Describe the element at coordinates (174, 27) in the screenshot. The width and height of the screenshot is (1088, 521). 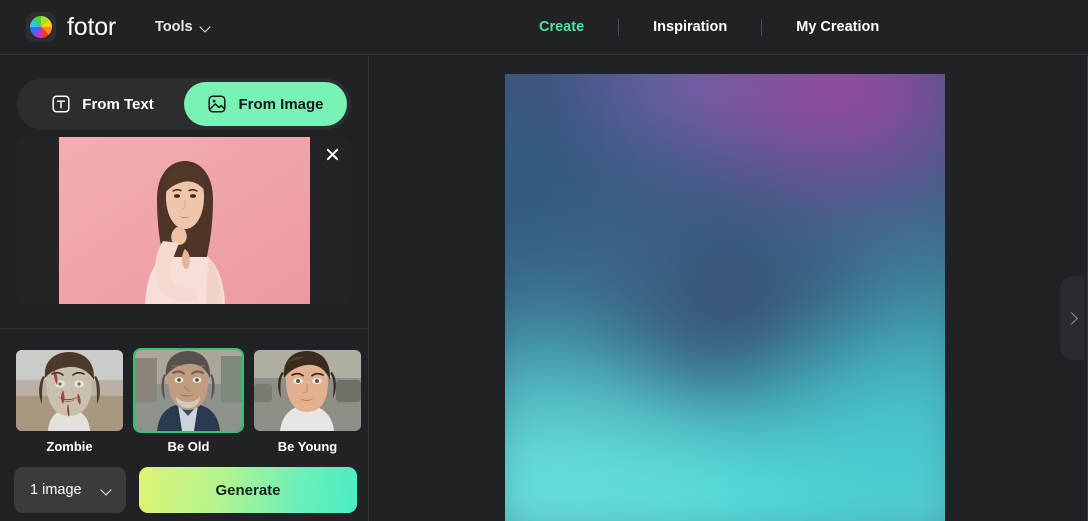
I see `tools-menu-label: Tools` at that location.